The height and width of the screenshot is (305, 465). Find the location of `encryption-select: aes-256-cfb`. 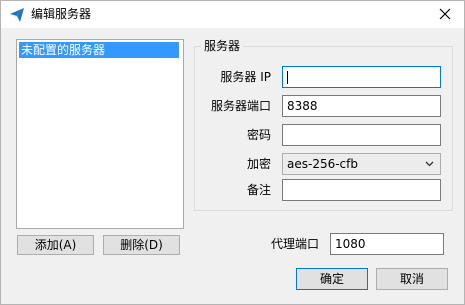

encryption-select: aes-256-cfb is located at coordinates (361, 164).